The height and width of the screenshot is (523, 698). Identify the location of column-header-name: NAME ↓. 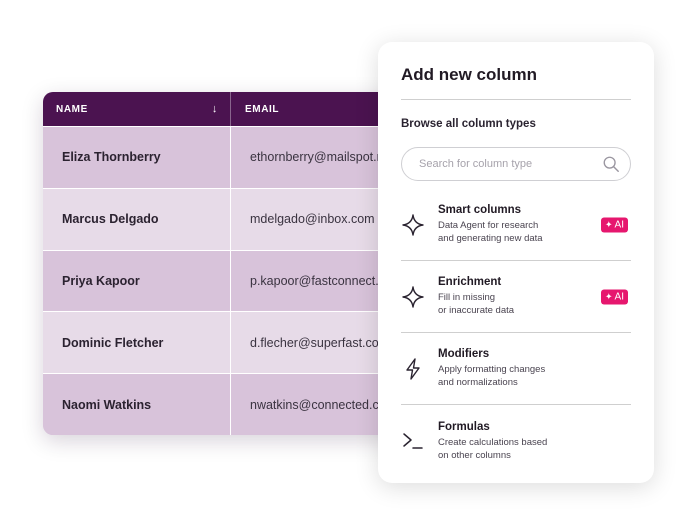
(137, 109).